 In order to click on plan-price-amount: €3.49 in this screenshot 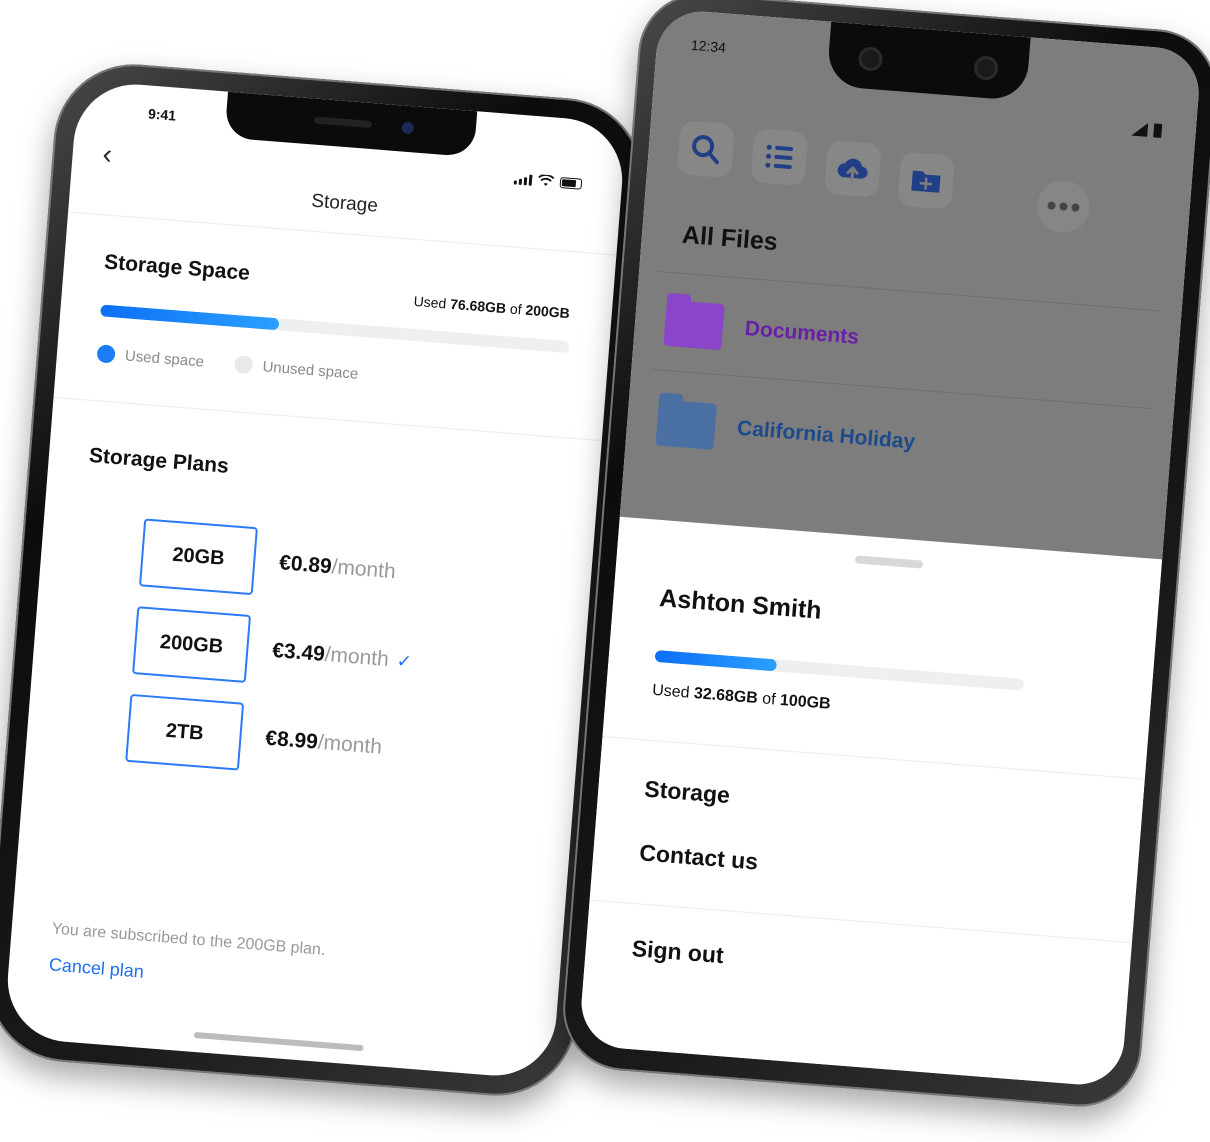, I will do `click(298, 652)`.